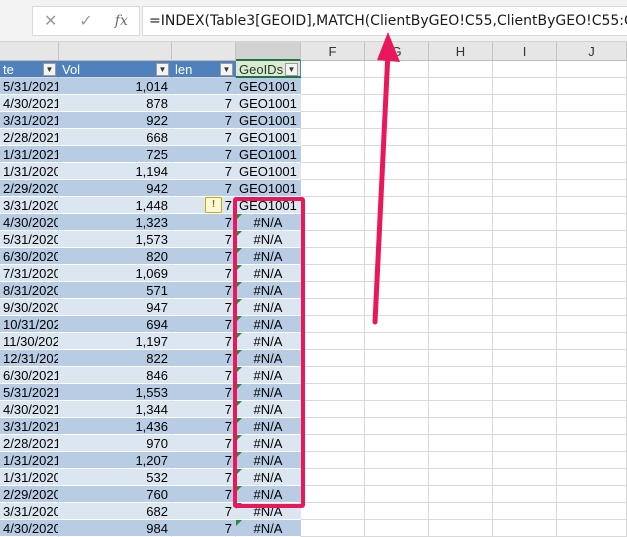 The image size is (627, 537). Describe the element at coordinates (115, 409) in the screenshot. I see `vol-cell: 1,344` at that location.